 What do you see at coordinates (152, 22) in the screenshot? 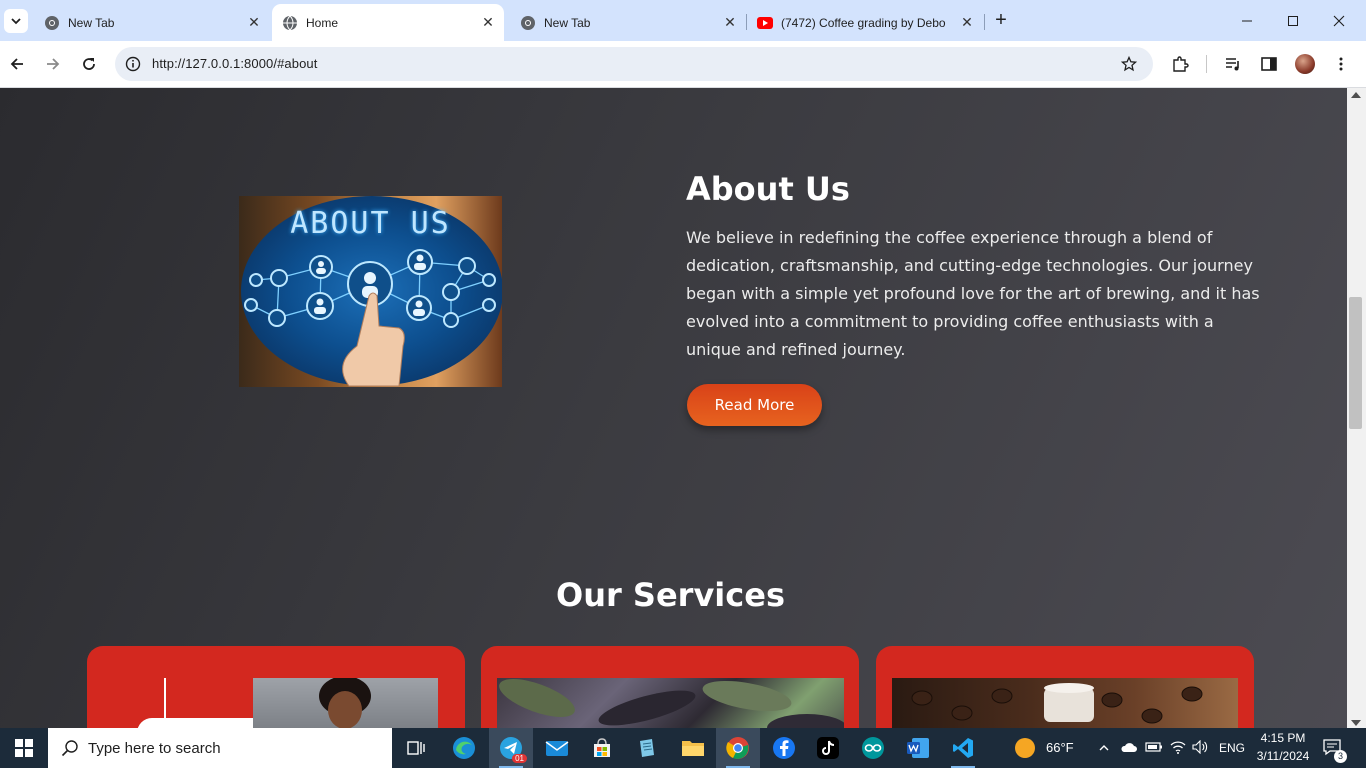
I see `tab-new-tab-1: New Tab ✕` at bounding box center [152, 22].